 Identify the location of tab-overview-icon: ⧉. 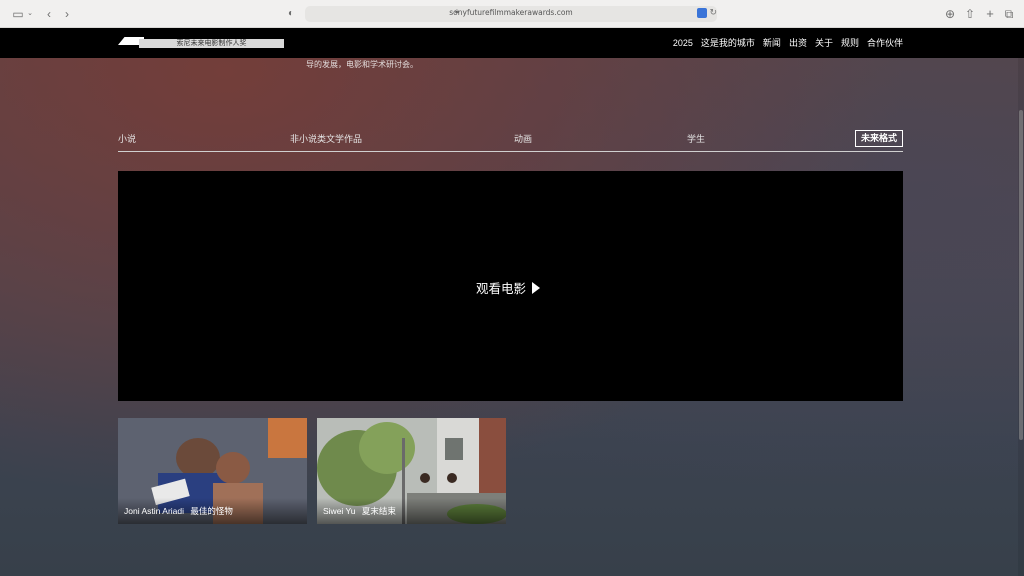
(1009, 14).